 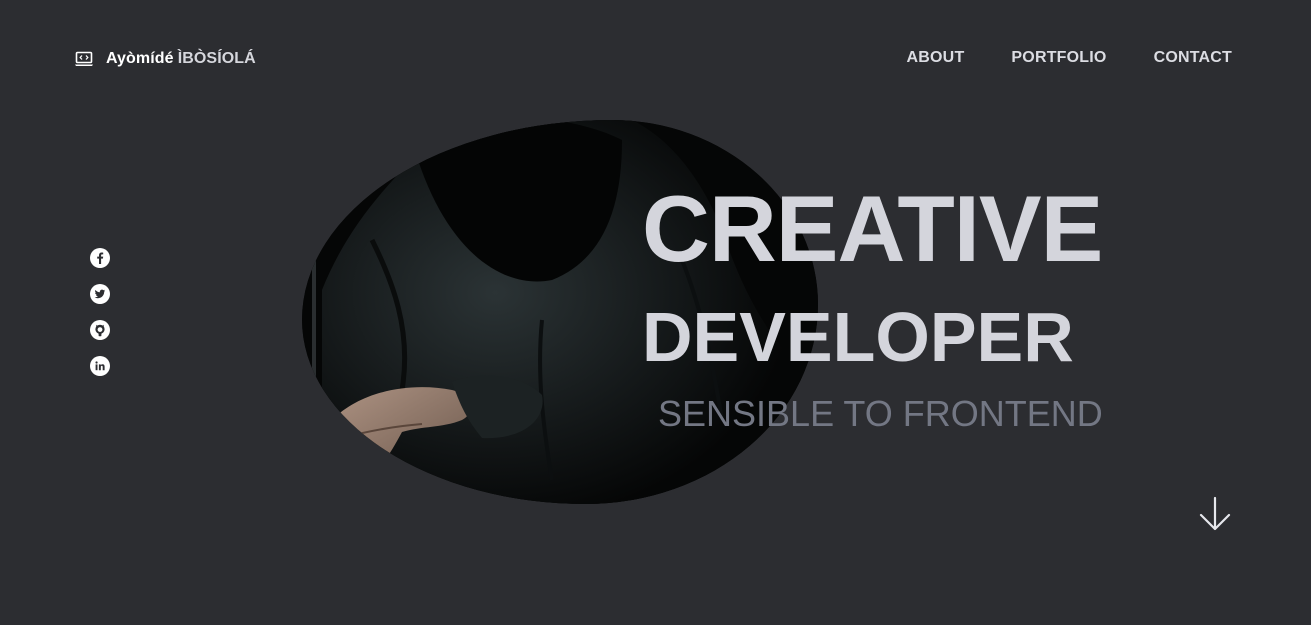 I want to click on hero-subtitle: SENSIBLE TO FRONTEND, so click(x=880, y=413).